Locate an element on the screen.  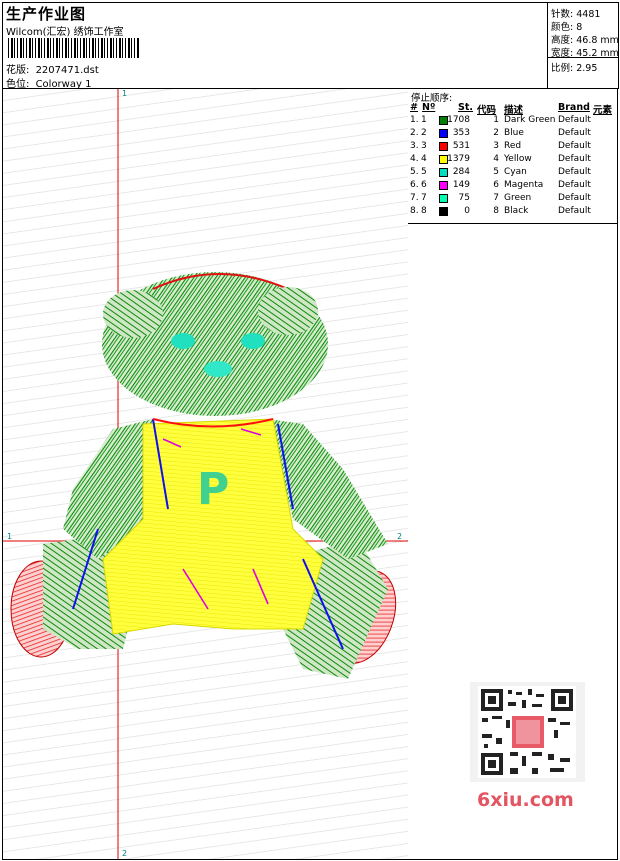
cell-no: 2 is located at coordinates (424, 133).